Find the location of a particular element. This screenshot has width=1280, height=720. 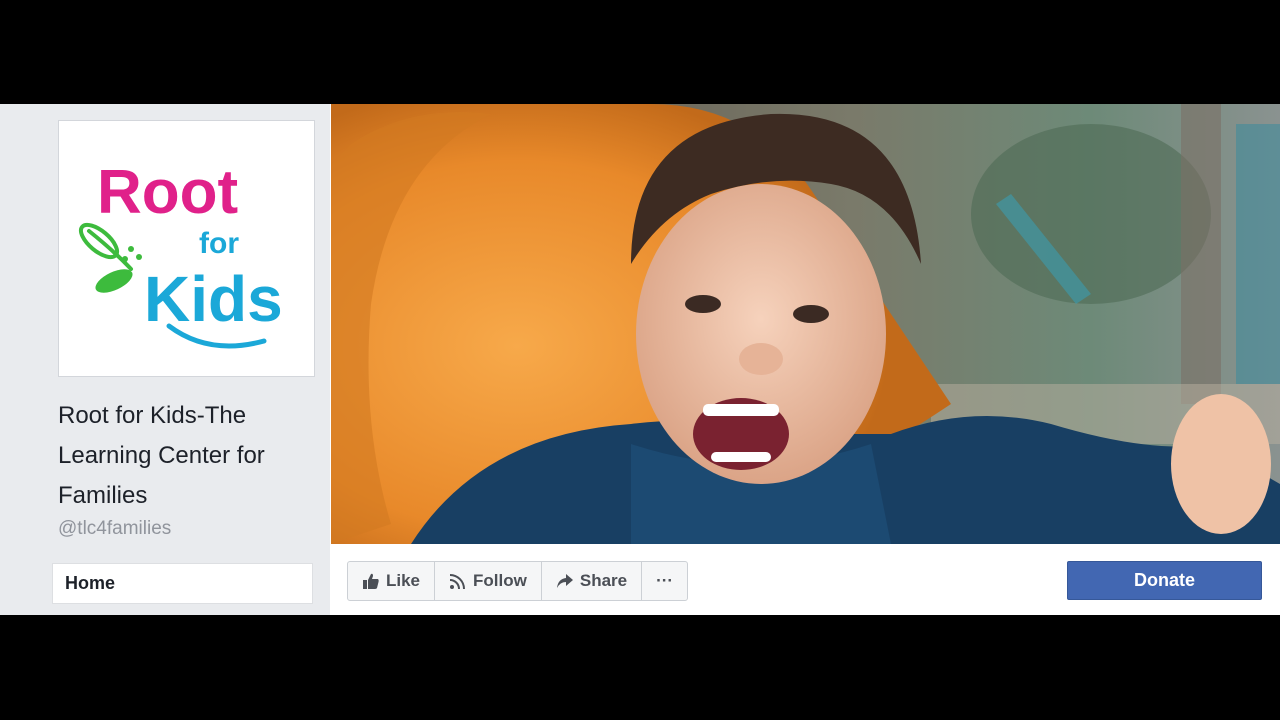

more-options-button: ··· is located at coordinates (664, 581).